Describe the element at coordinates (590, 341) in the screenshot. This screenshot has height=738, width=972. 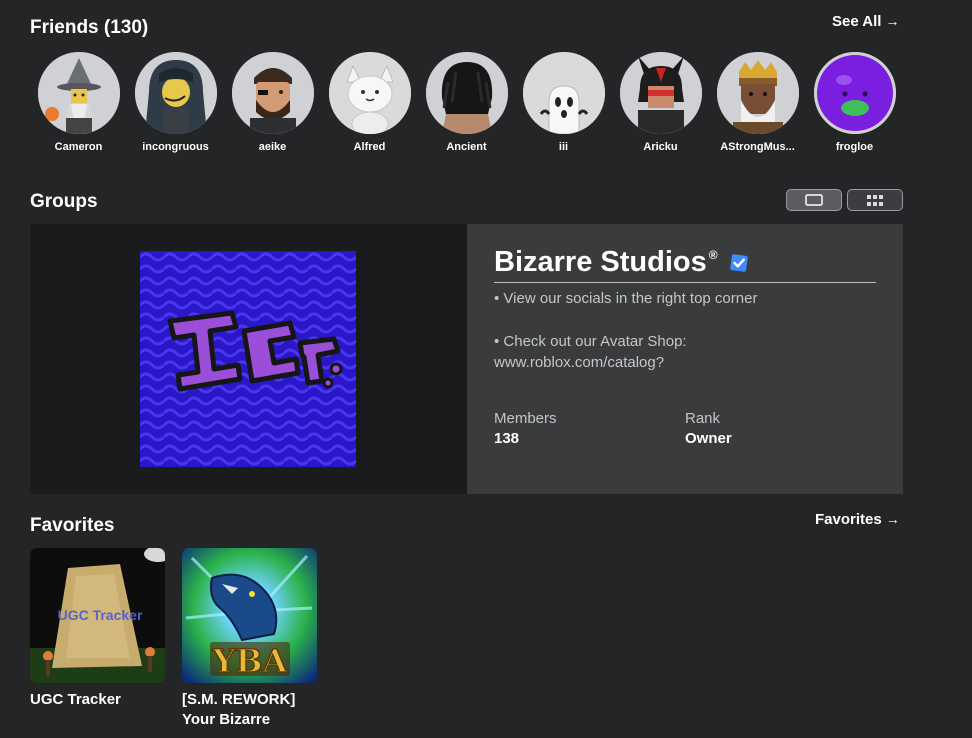
I see `group-description-line: • Check out our Avatar Shop:` at that location.